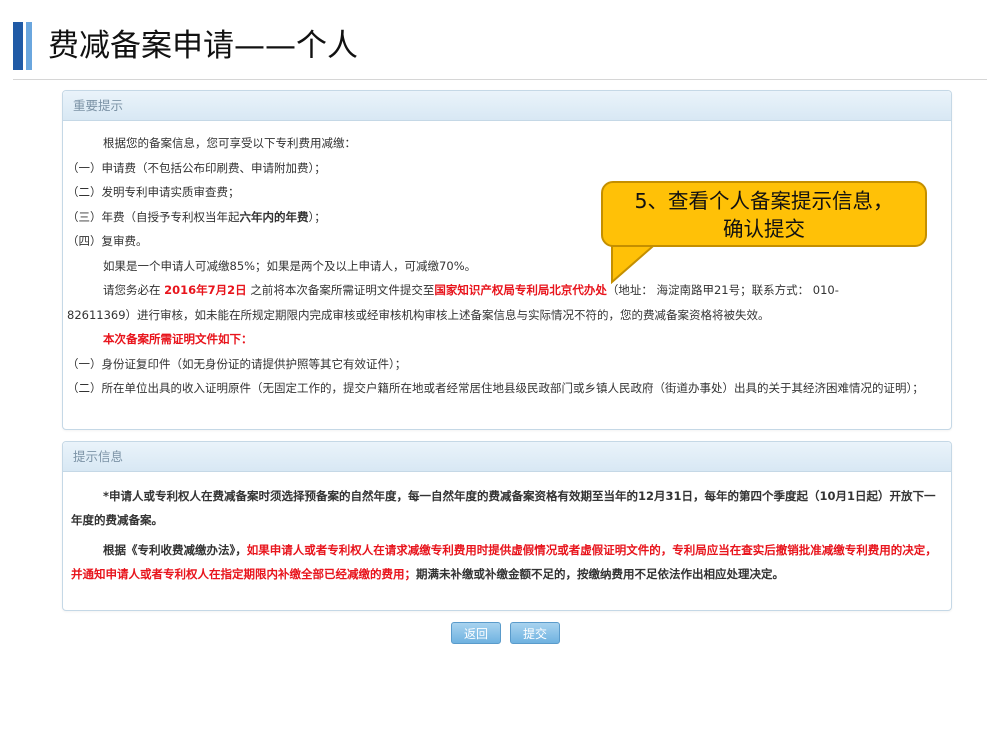 The width and height of the screenshot is (1000, 750). What do you see at coordinates (317, 216) in the screenshot?
I see `fee-item-3-end: ）；` at bounding box center [317, 216].